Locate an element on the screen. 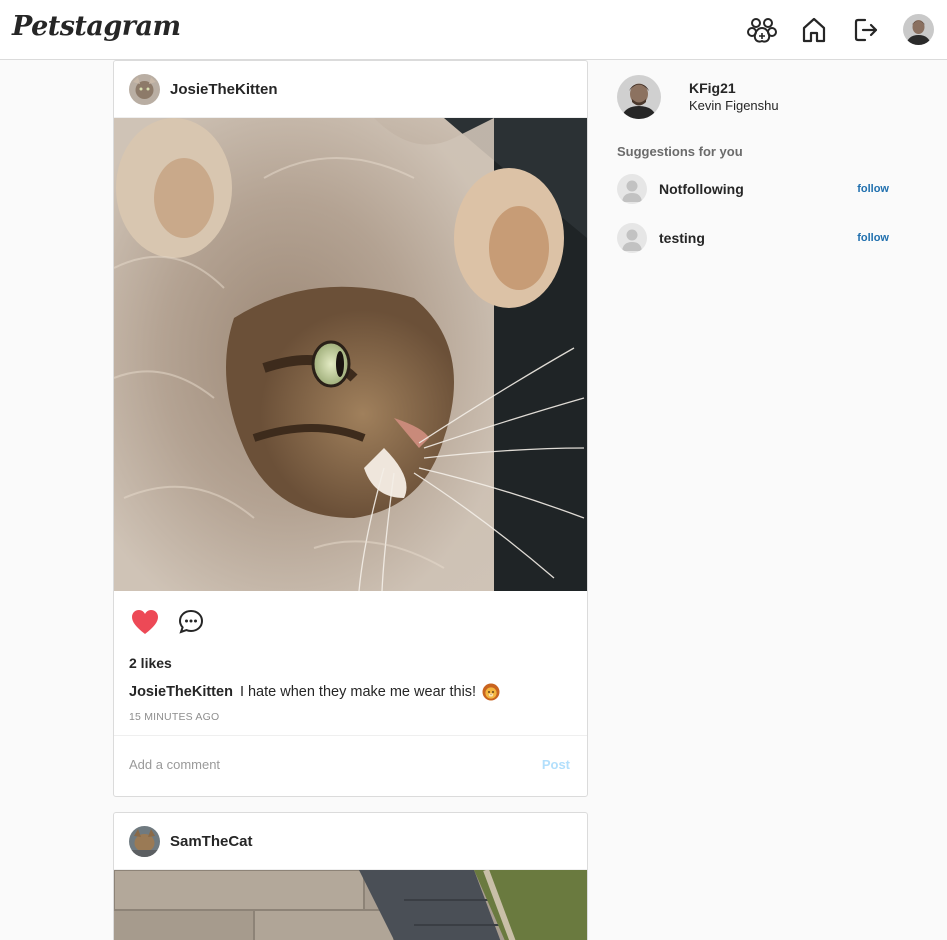 The height and width of the screenshot is (940, 947). post-photo is located at coordinates (350, 905).